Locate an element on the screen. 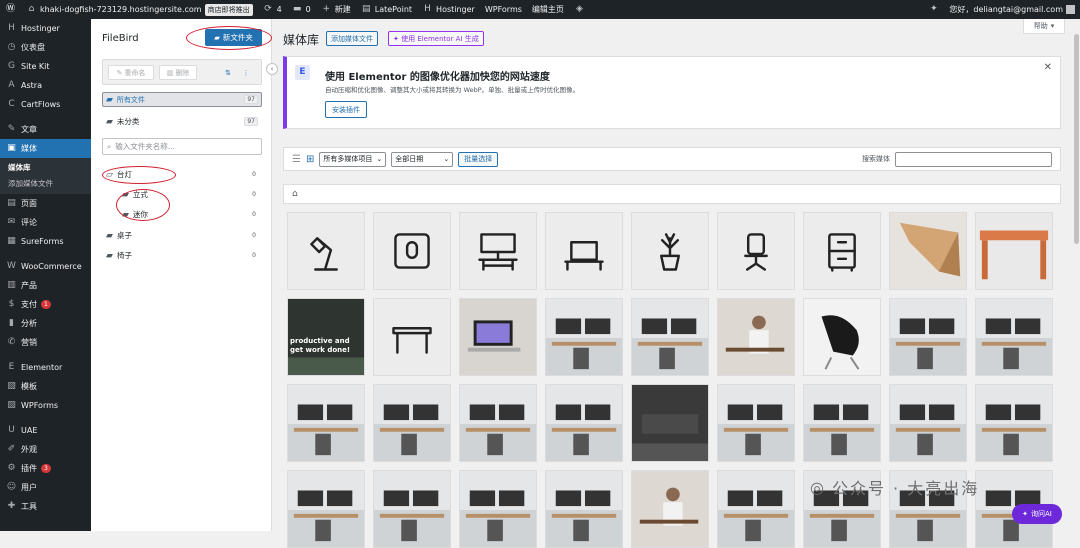  media-thumbnail-icon-desk-monitor is located at coordinates (498, 251).